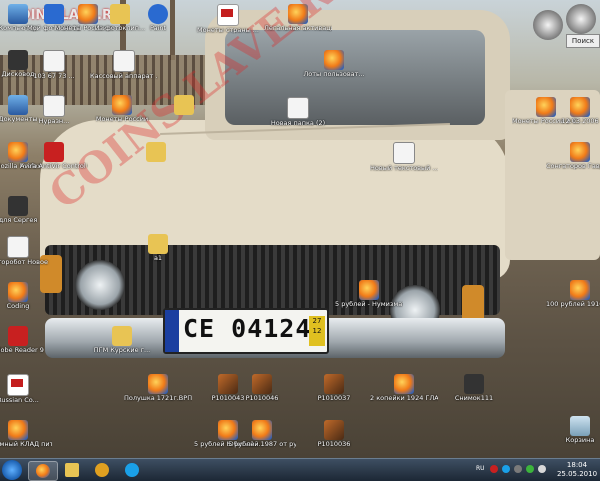  What do you see at coordinates (506, 469) in the screenshot?
I see `skype-tray-icon` at bounding box center [506, 469].